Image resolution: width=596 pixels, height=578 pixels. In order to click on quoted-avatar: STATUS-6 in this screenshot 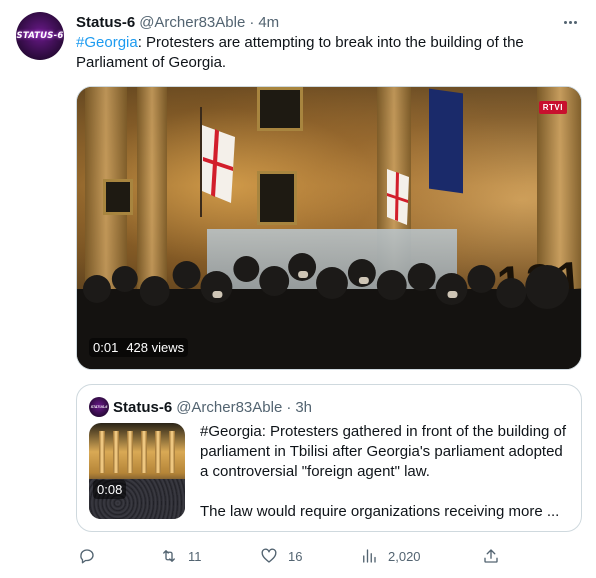, I will do `click(99, 407)`.